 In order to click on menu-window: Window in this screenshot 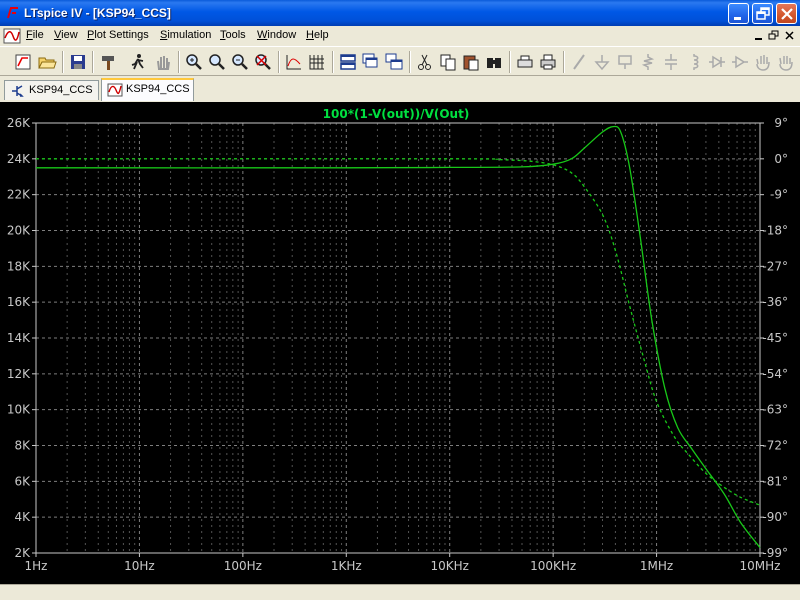, I will do `click(276, 35)`.